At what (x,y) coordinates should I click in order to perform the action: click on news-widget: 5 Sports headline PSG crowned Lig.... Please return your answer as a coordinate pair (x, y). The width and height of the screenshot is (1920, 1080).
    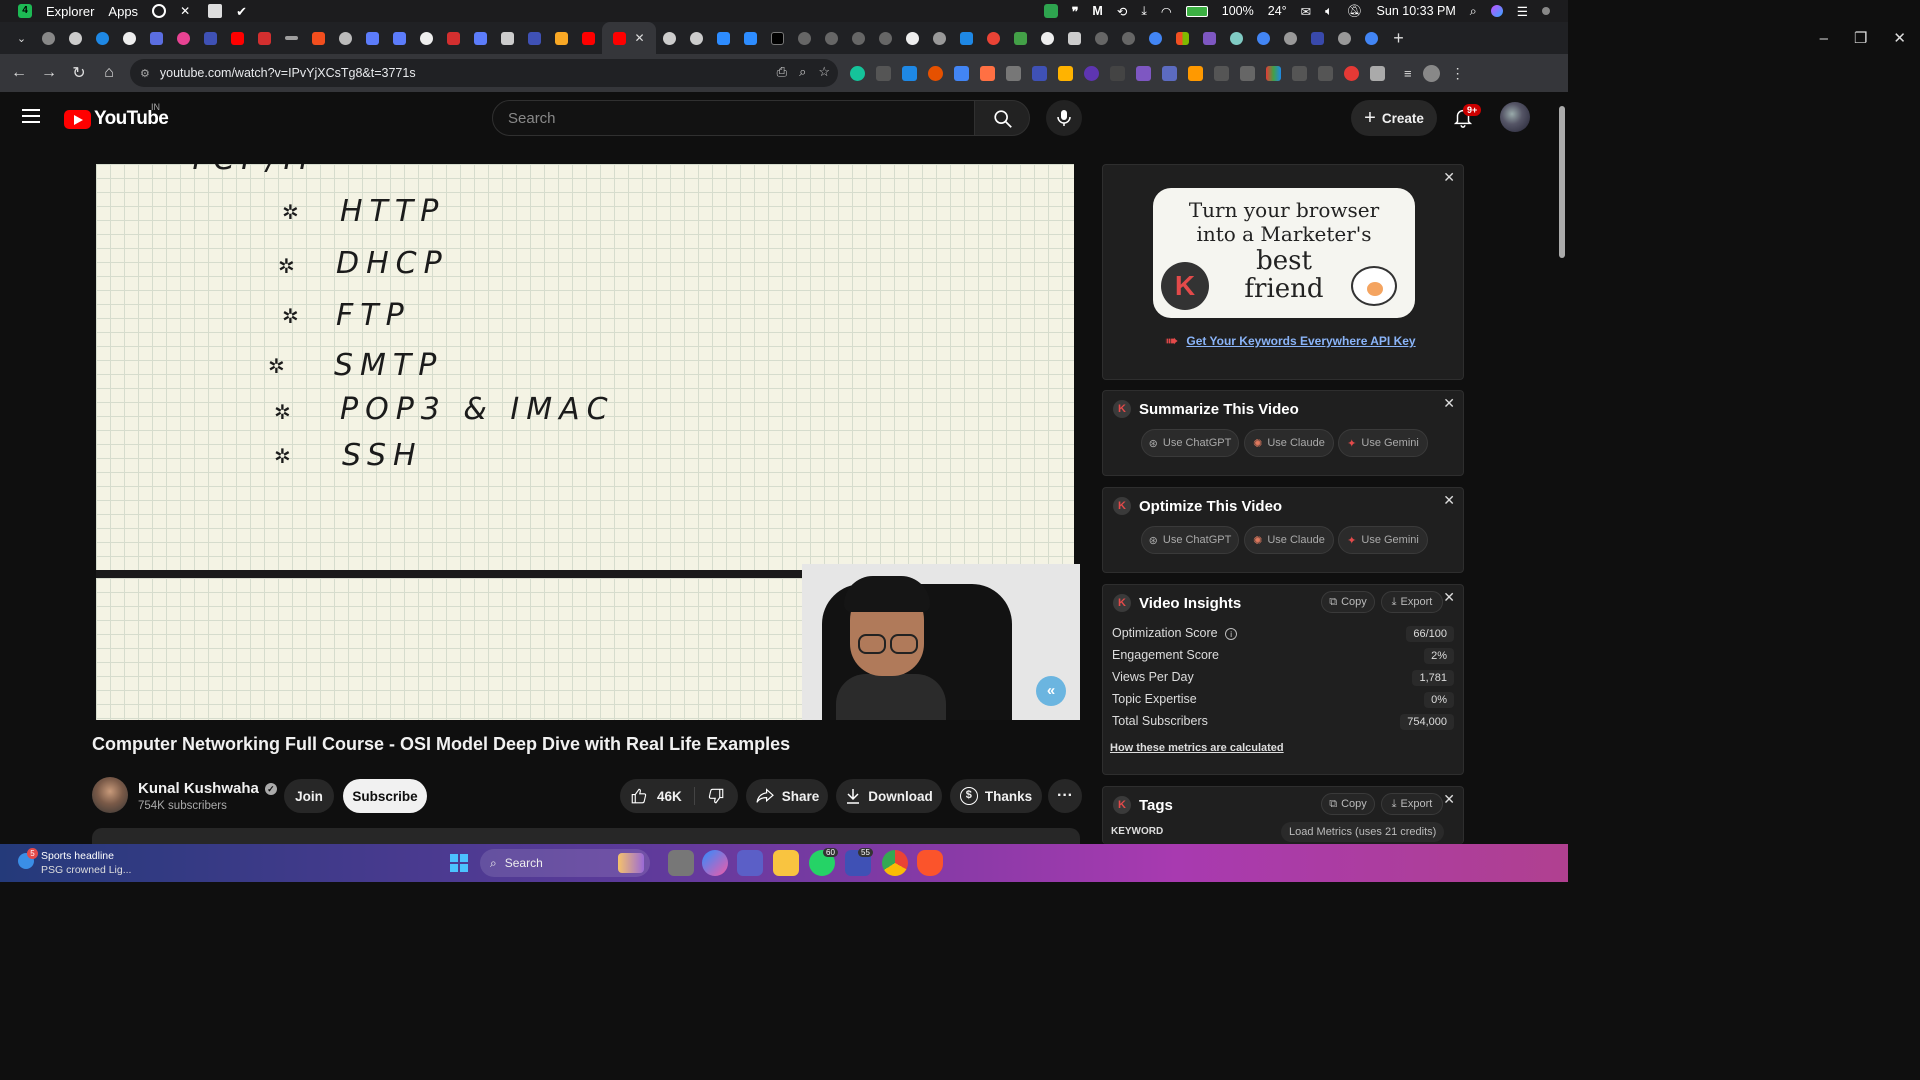
    Looking at the image, I should click on (88, 863).